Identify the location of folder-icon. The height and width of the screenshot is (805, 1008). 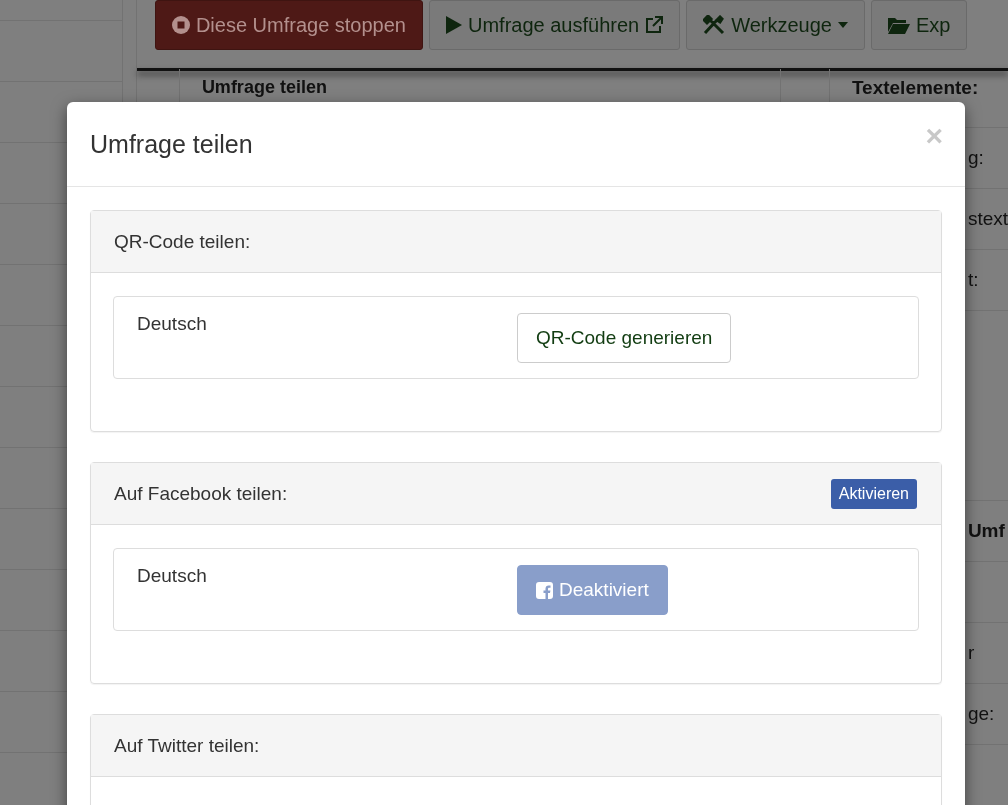
(899, 25).